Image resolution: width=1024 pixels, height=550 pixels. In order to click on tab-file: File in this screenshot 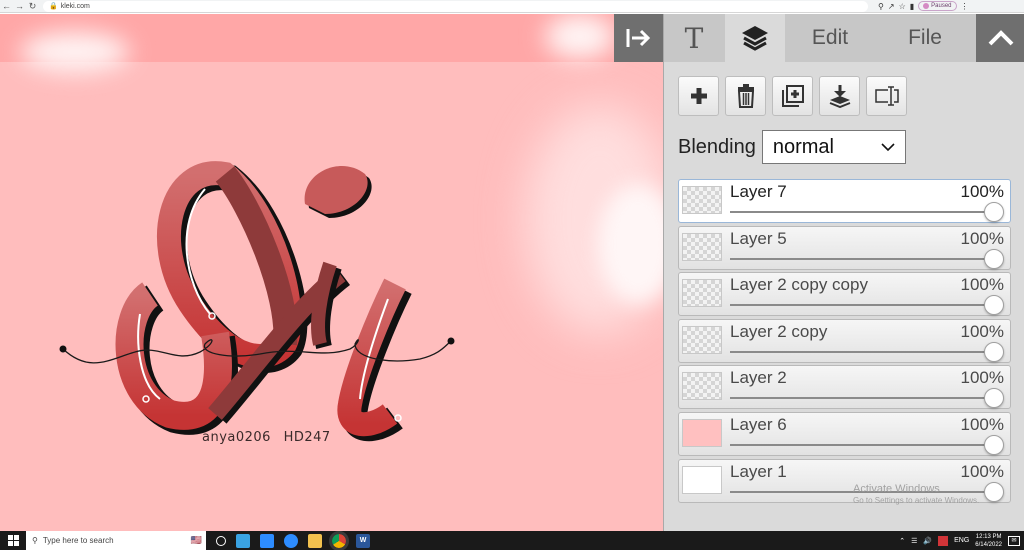, I will do `click(925, 38)`.